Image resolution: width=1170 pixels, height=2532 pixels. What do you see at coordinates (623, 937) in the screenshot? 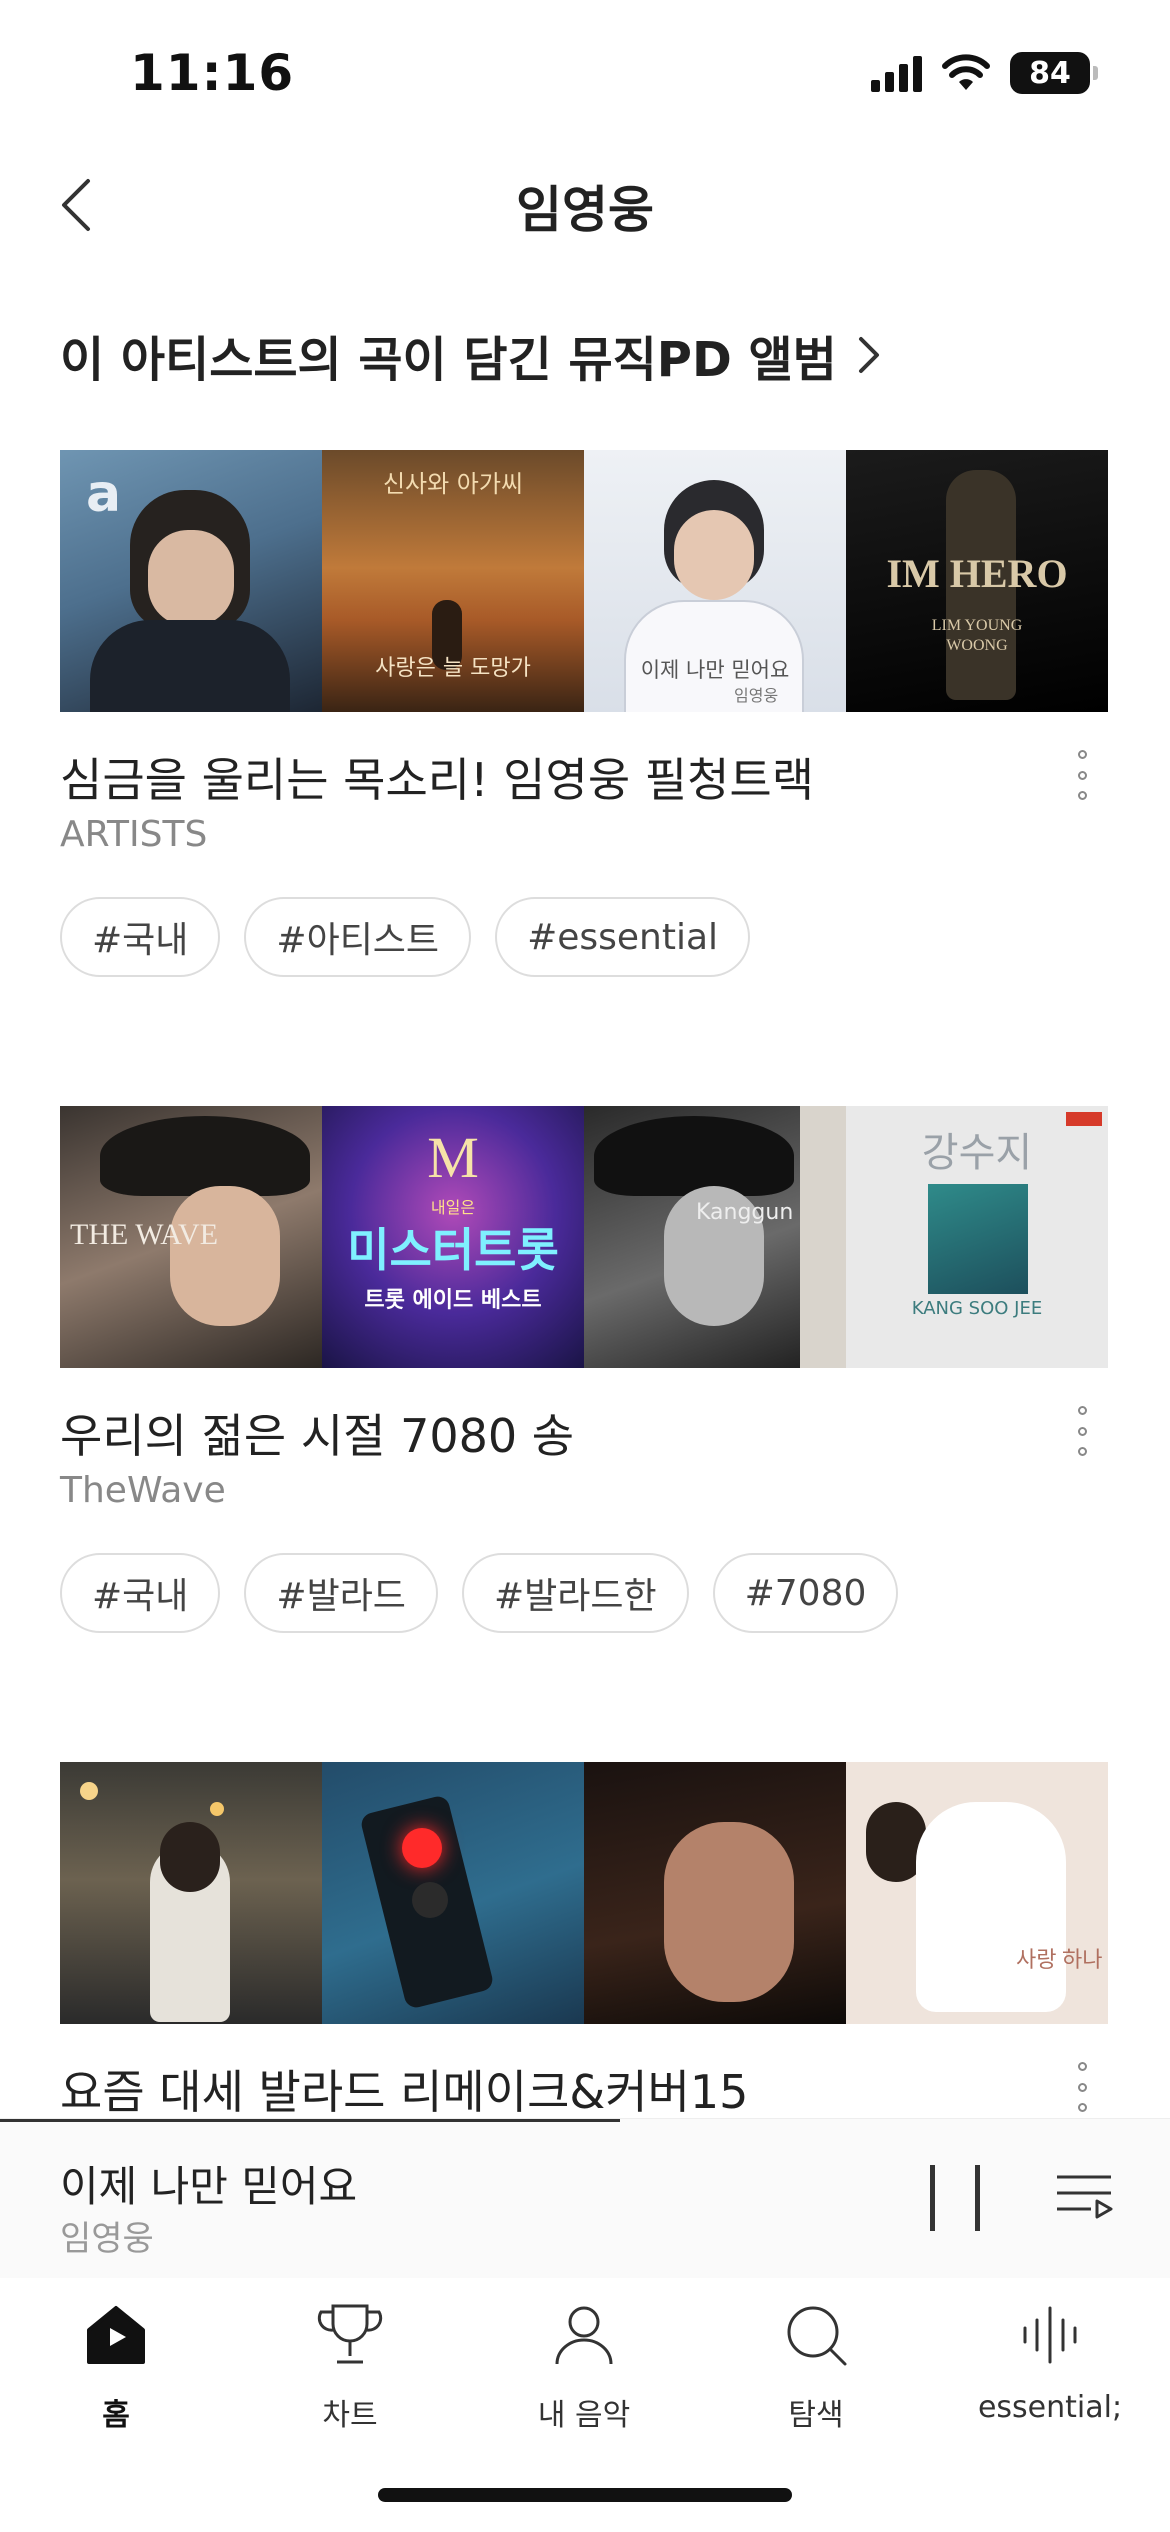
I see `tag-chip: #essential` at bounding box center [623, 937].